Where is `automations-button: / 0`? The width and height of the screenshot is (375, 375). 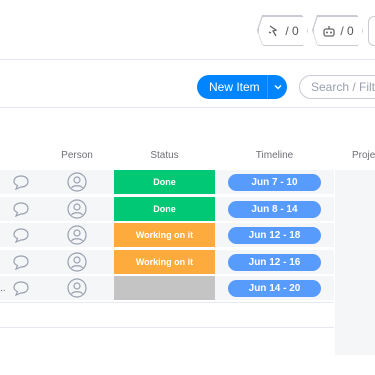 automations-button: / 0 is located at coordinates (283, 31).